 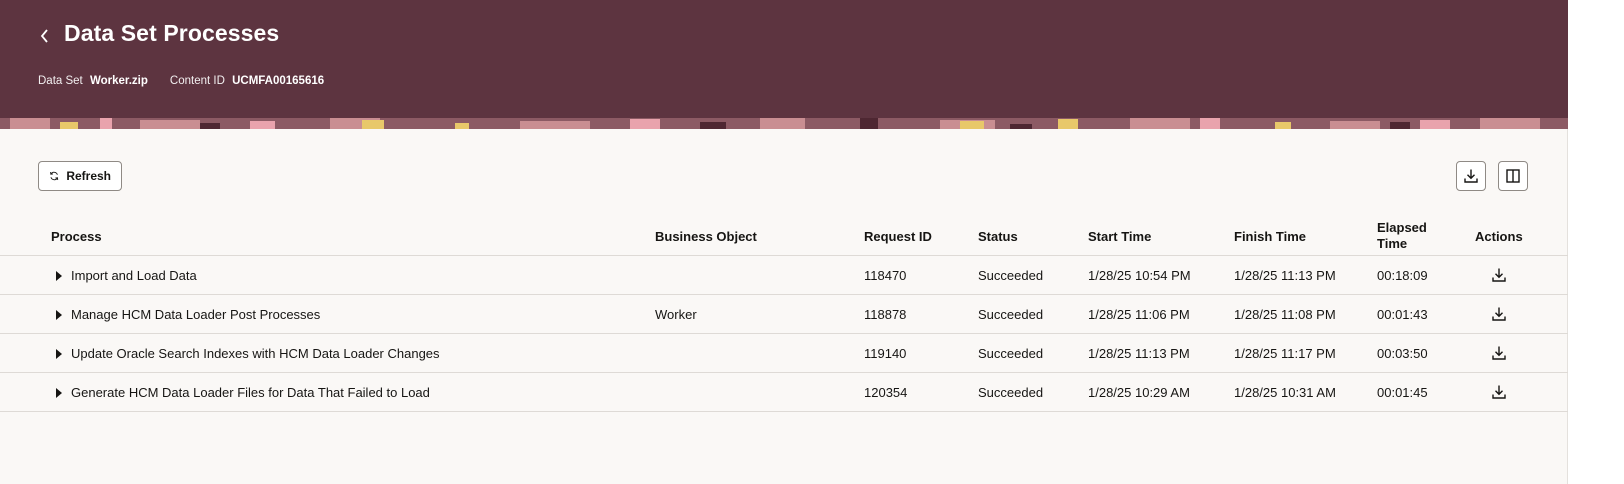 I want to click on process-name: Manage HCM Data Loader Post Processes, so click(x=196, y=314).